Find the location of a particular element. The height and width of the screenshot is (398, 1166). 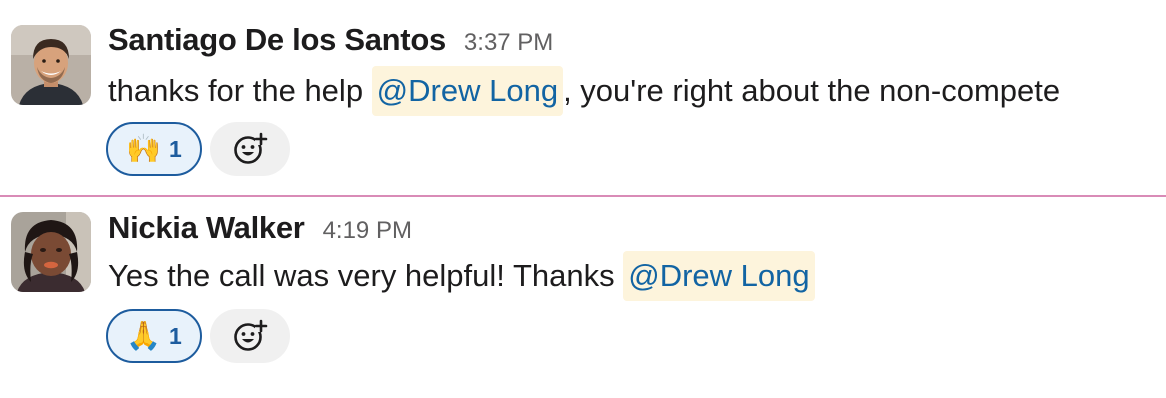

reactions-bar: 🙌 1 is located at coordinates (198, 149).